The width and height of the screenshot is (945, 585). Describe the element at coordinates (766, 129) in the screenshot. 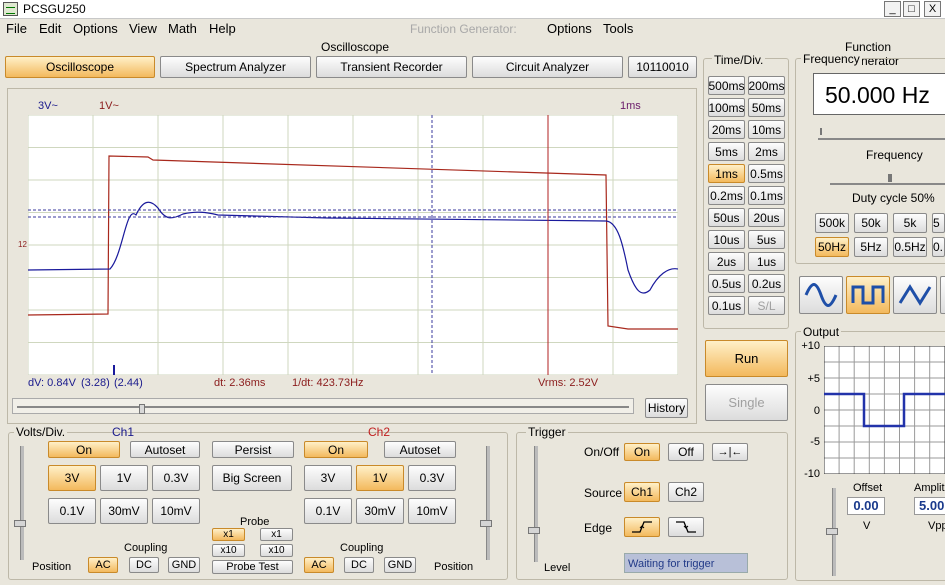

I see `timediv-10ms: 10ms` at that location.